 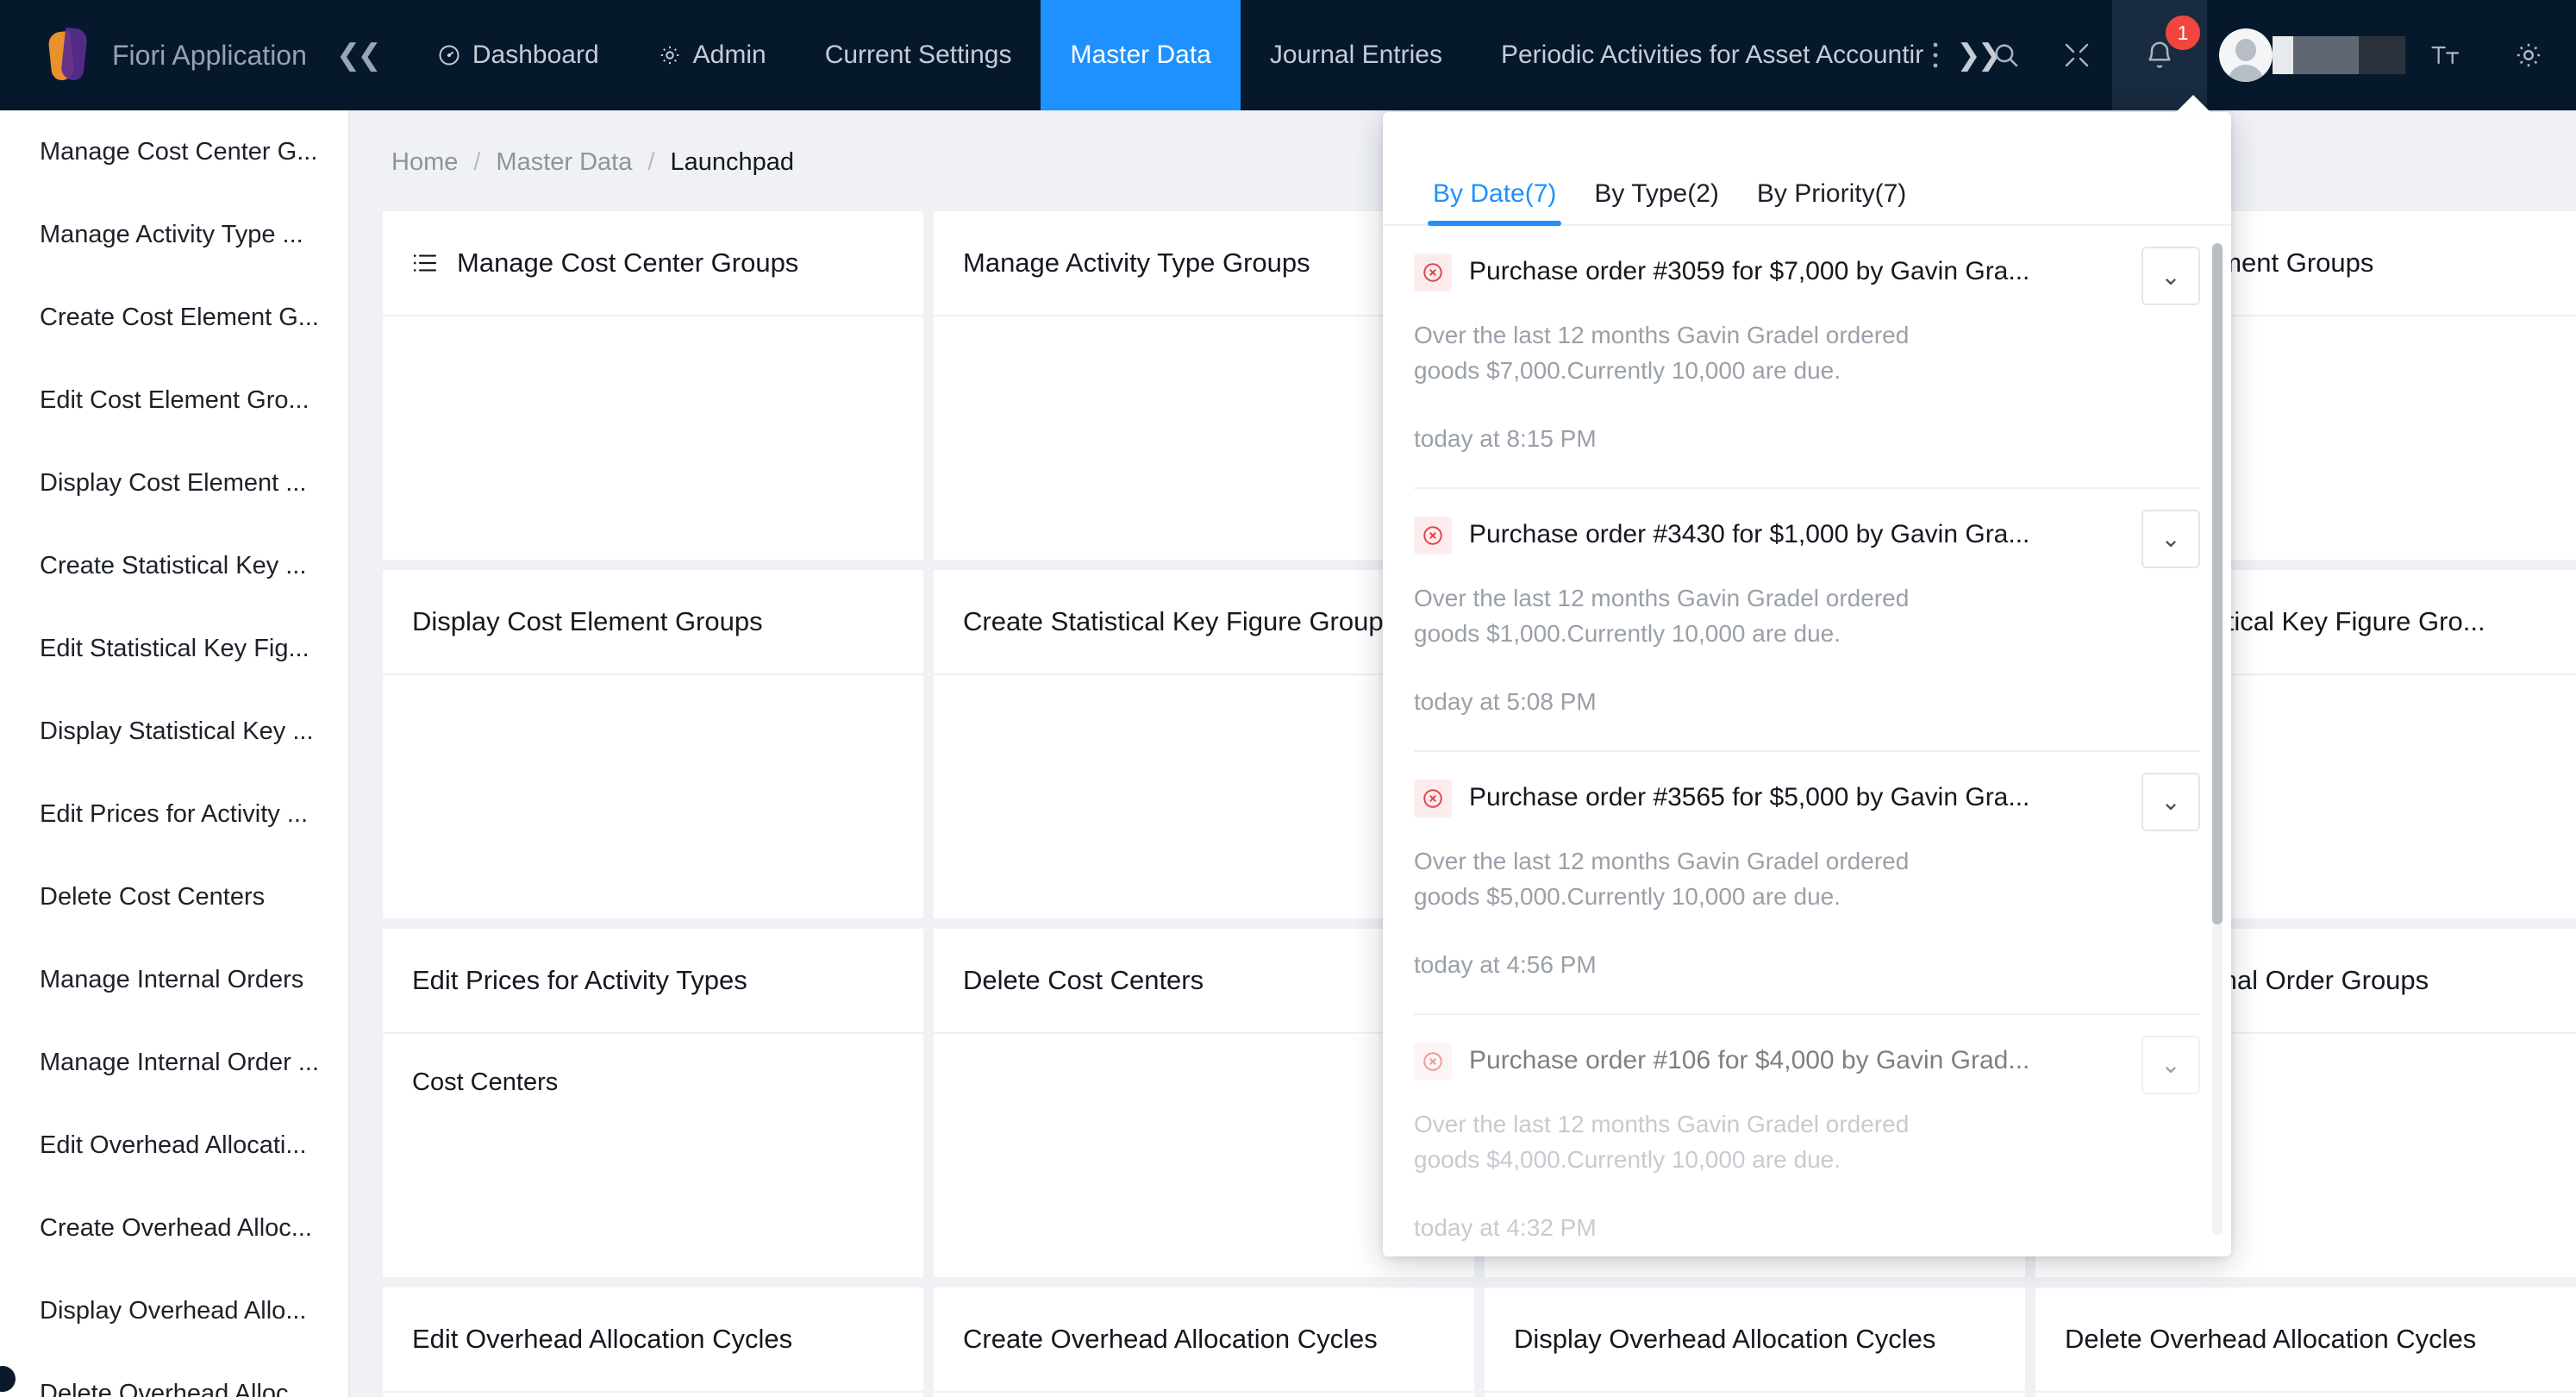 I want to click on popover-arrow, so click(x=2193, y=104).